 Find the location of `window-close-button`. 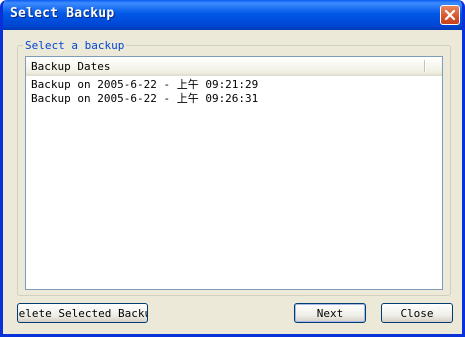

window-close-button is located at coordinates (450, 15).